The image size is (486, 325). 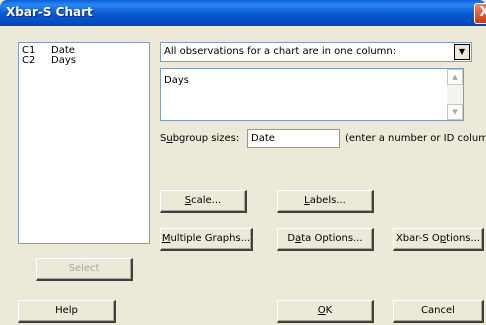 What do you see at coordinates (263, 138) in the screenshot?
I see `subgroup-sizes-value: Date` at bounding box center [263, 138].